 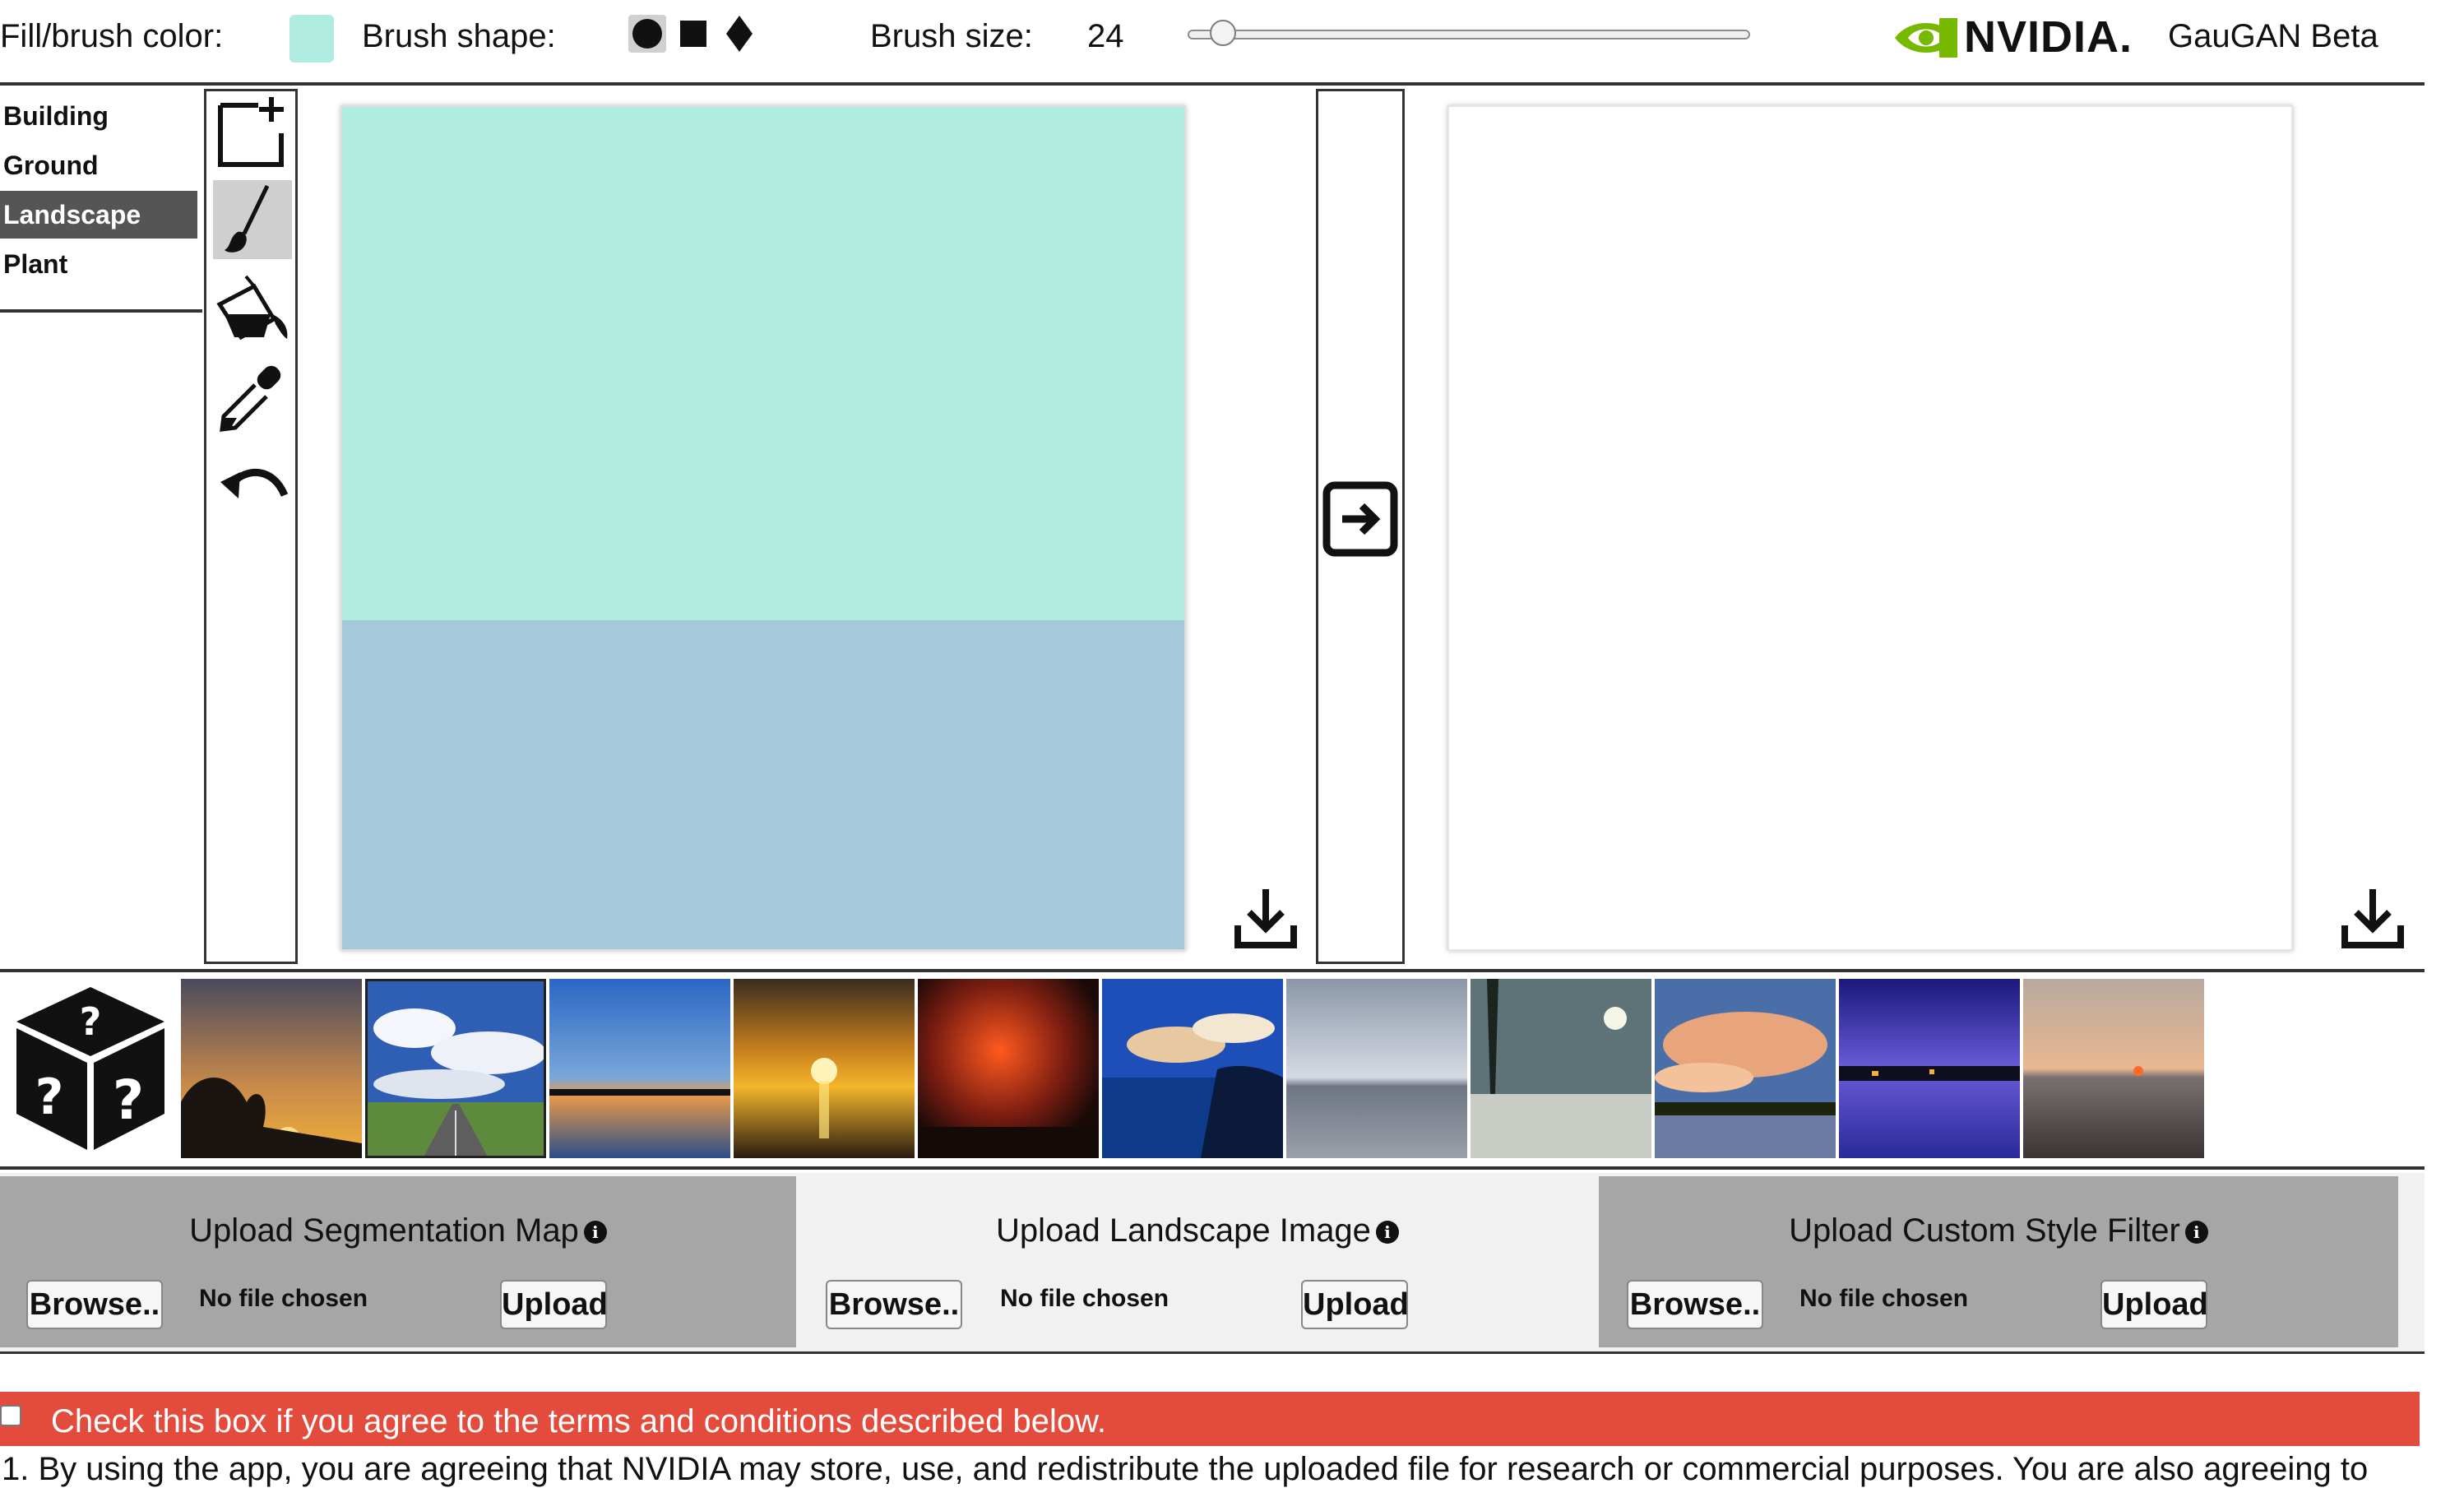 I want to click on brush-size-label: Brush size:, so click(x=951, y=36).